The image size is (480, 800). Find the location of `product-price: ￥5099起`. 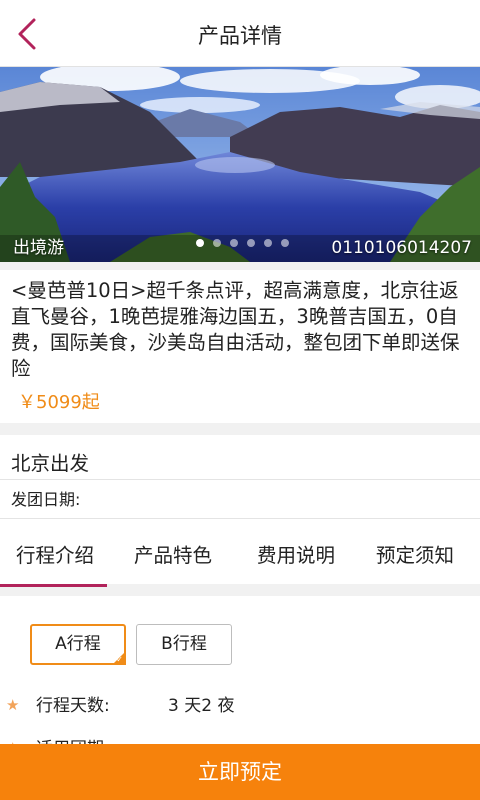

product-price: ￥5099起 is located at coordinates (59, 402).